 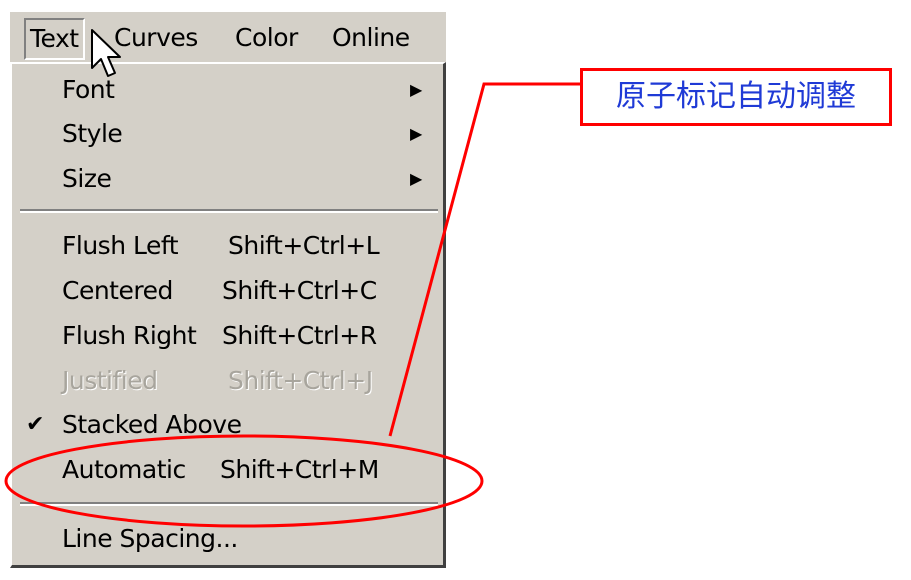 I want to click on menu-item-shortcut: Shift+Ctrl+C, so click(x=299, y=290).